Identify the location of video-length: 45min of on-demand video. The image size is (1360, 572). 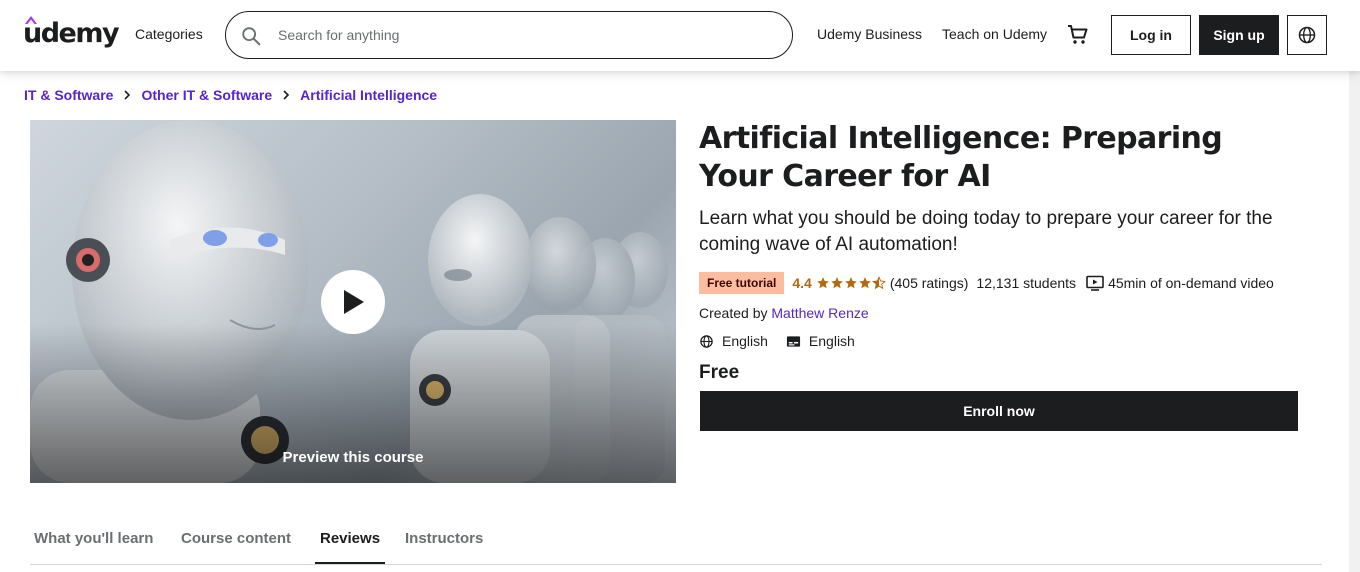
(1191, 283).